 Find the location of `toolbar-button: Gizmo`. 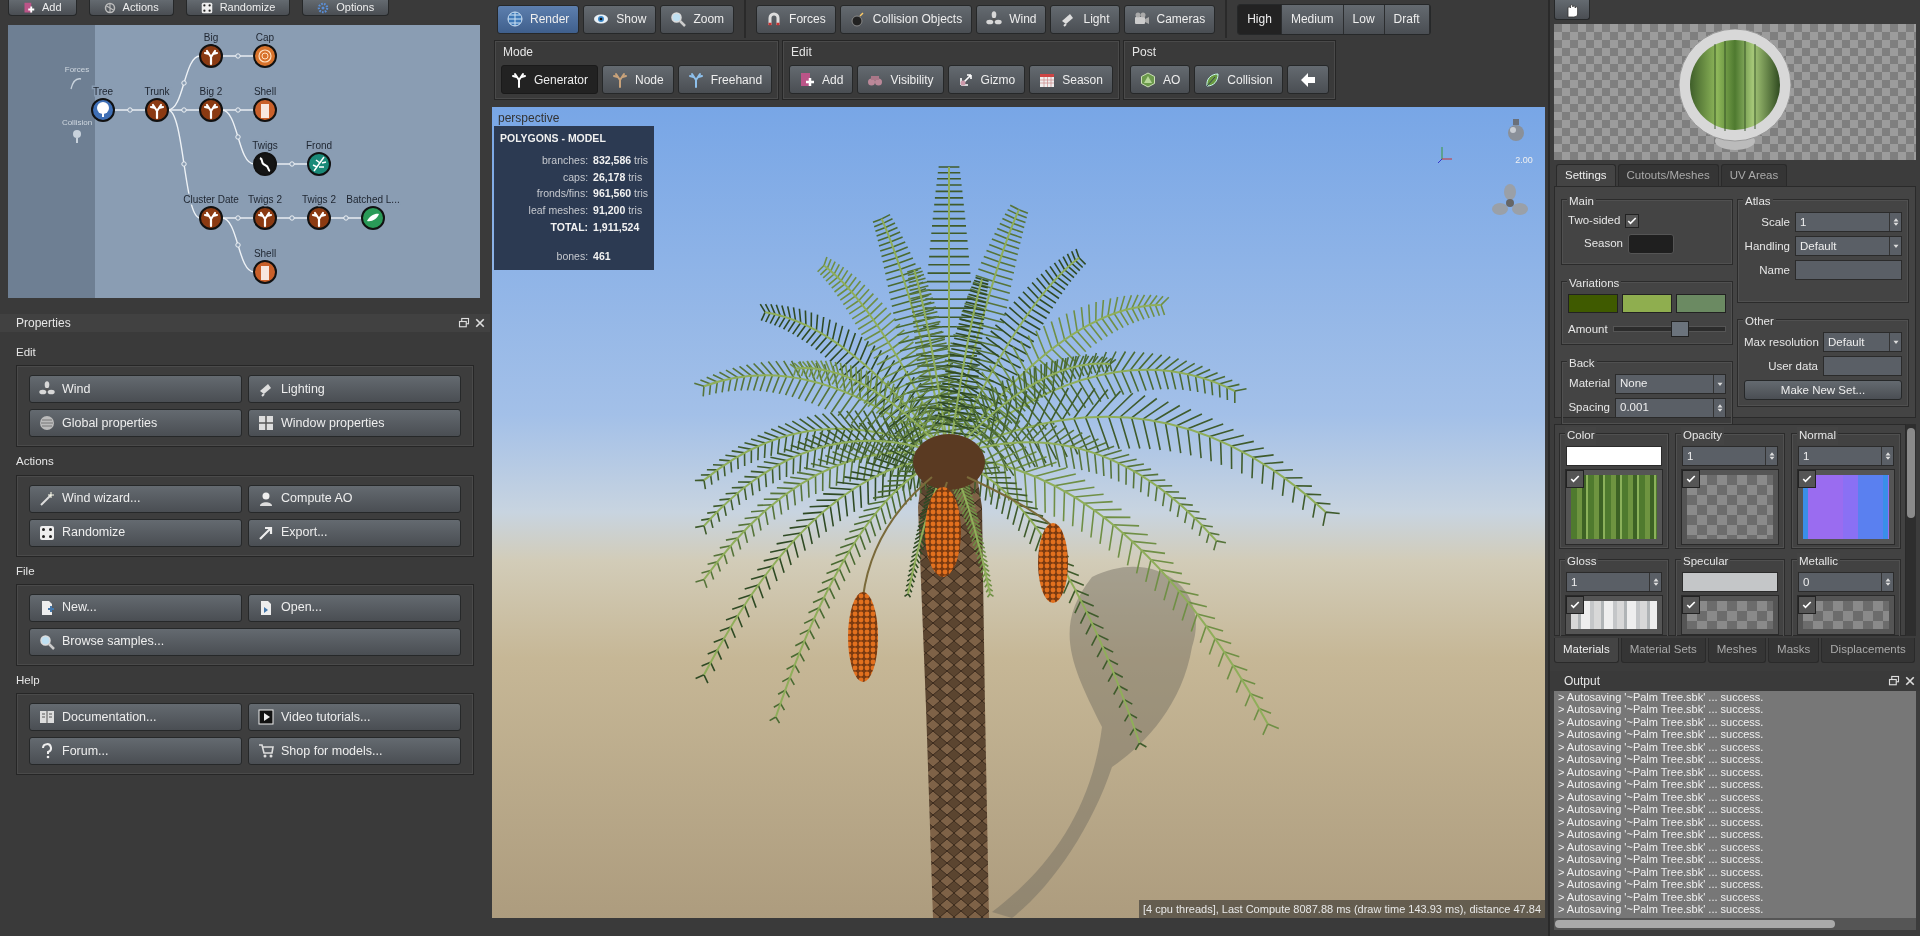

toolbar-button: Gizmo is located at coordinates (986, 79).